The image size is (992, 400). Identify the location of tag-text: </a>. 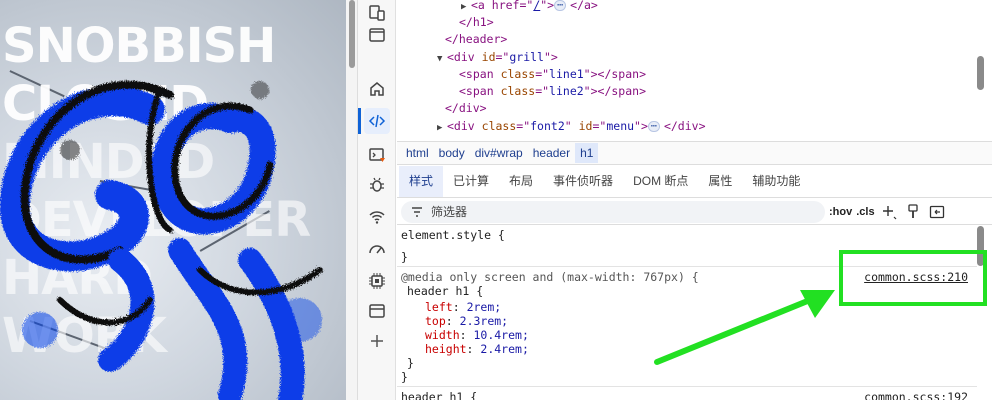
(584, 6).